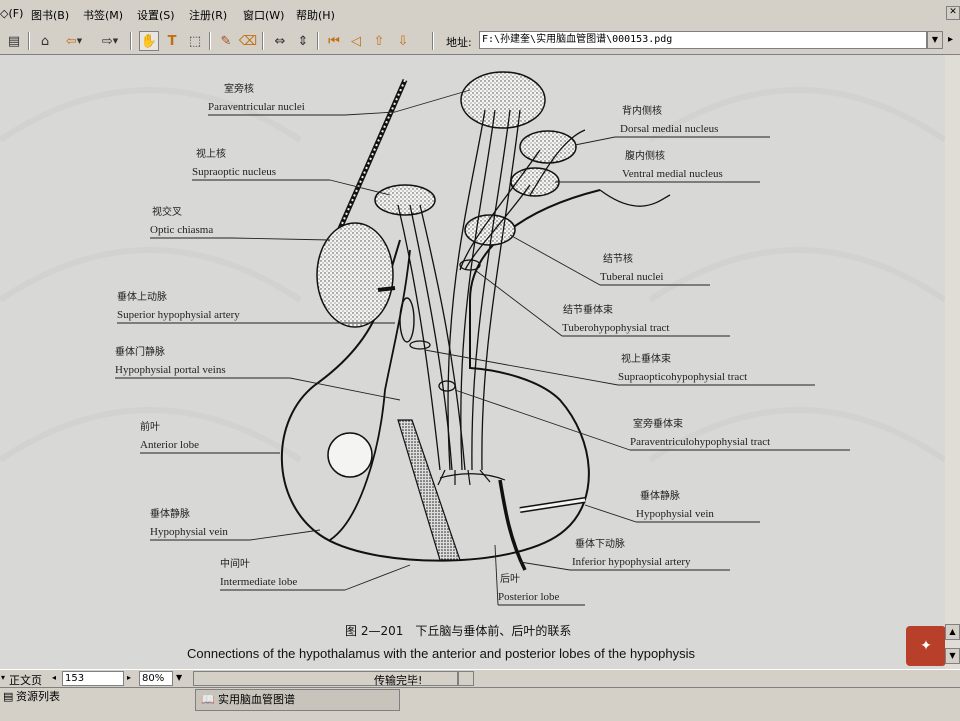  Describe the element at coordinates (256, 107) in the screenshot. I see `label-en-paraventricular: Paraventricular nuclei` at that location.